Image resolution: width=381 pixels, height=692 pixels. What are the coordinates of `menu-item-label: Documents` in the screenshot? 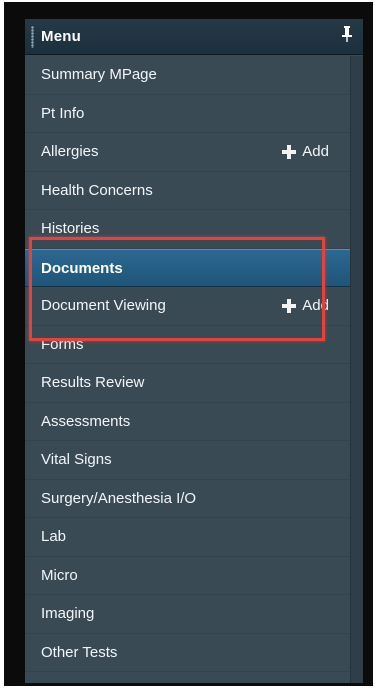 It's located at (82, 268).